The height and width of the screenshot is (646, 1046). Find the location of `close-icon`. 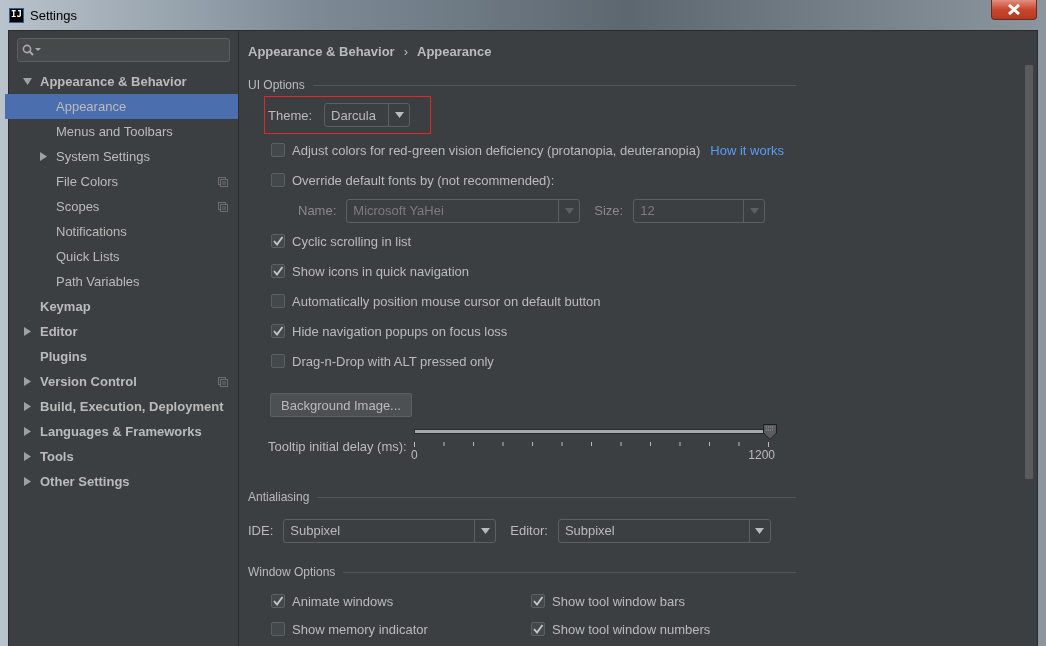

close-icon is located at coordinates (1014, 9).